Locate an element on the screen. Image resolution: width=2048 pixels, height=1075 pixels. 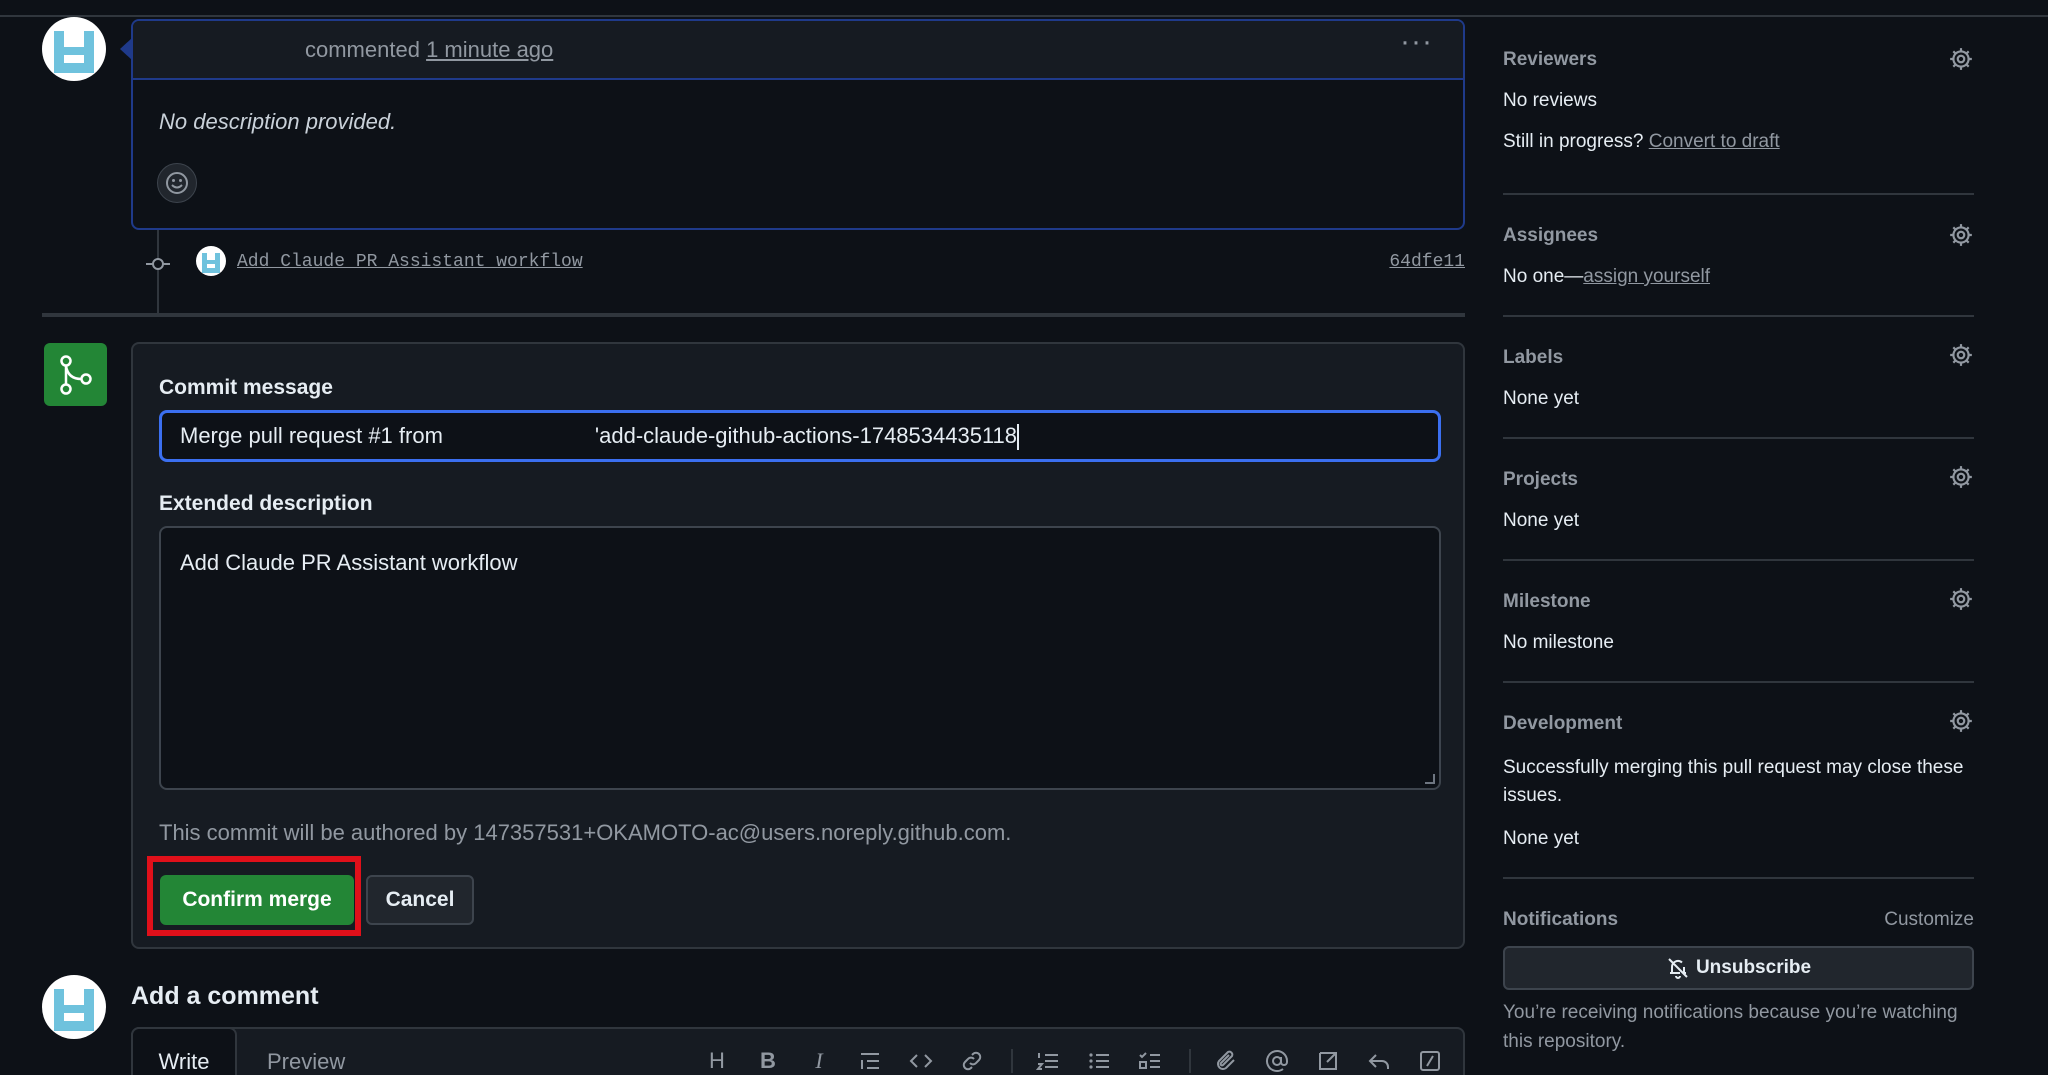
confirm-merge-button: Confirm merge is located at coordinates (257, 900).